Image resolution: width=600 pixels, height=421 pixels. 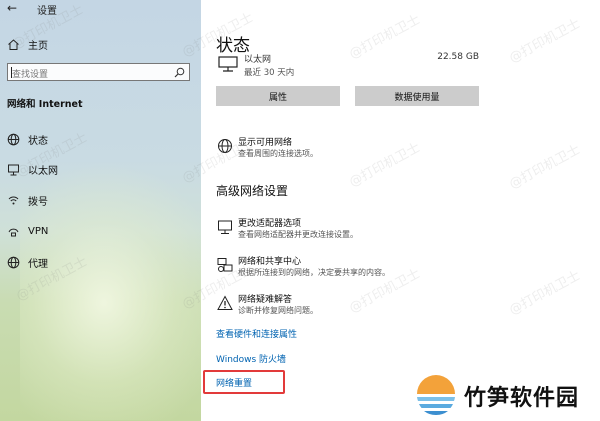 I want to click on sidebar-section-title: 网络和 Internet, so click(x=45, y=104).